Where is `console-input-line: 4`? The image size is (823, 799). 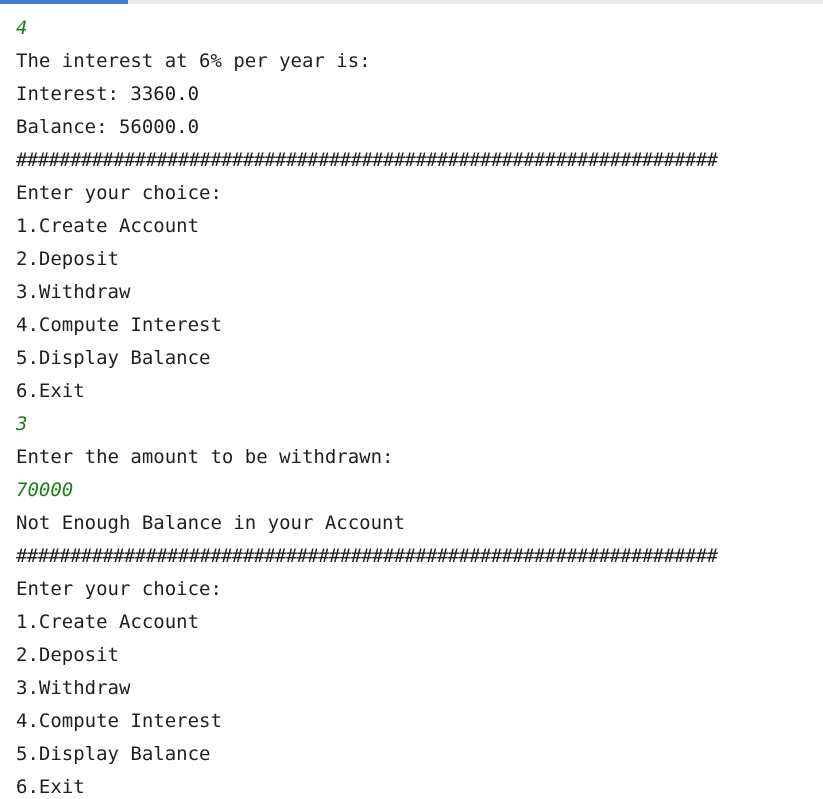
console-input-line: 4 is located at coordinates (22, 28).